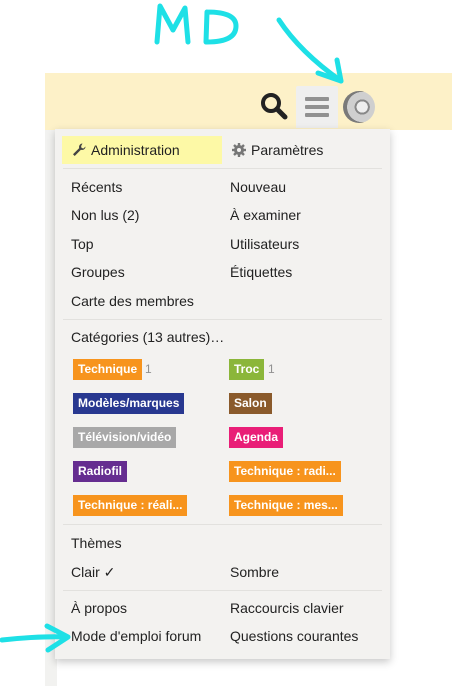 Image resolution: width=452 pixels, height=686 pixels. I want to click on search-button, so click(274, 106).